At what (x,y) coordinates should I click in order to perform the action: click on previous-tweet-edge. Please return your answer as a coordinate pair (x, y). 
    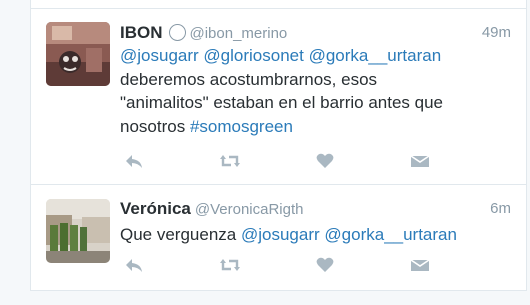
    Looking at the image, I should click on (278, 4).